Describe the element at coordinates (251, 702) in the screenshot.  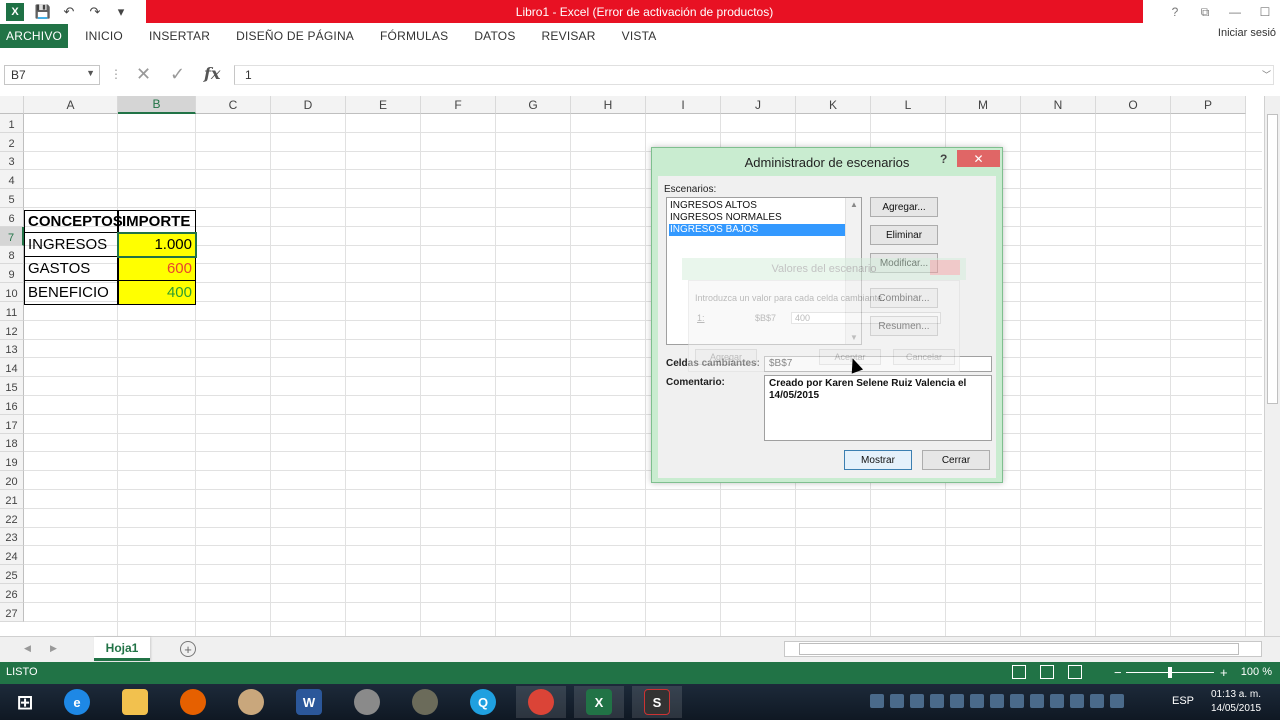
I see `taskbar-paint` at that location.